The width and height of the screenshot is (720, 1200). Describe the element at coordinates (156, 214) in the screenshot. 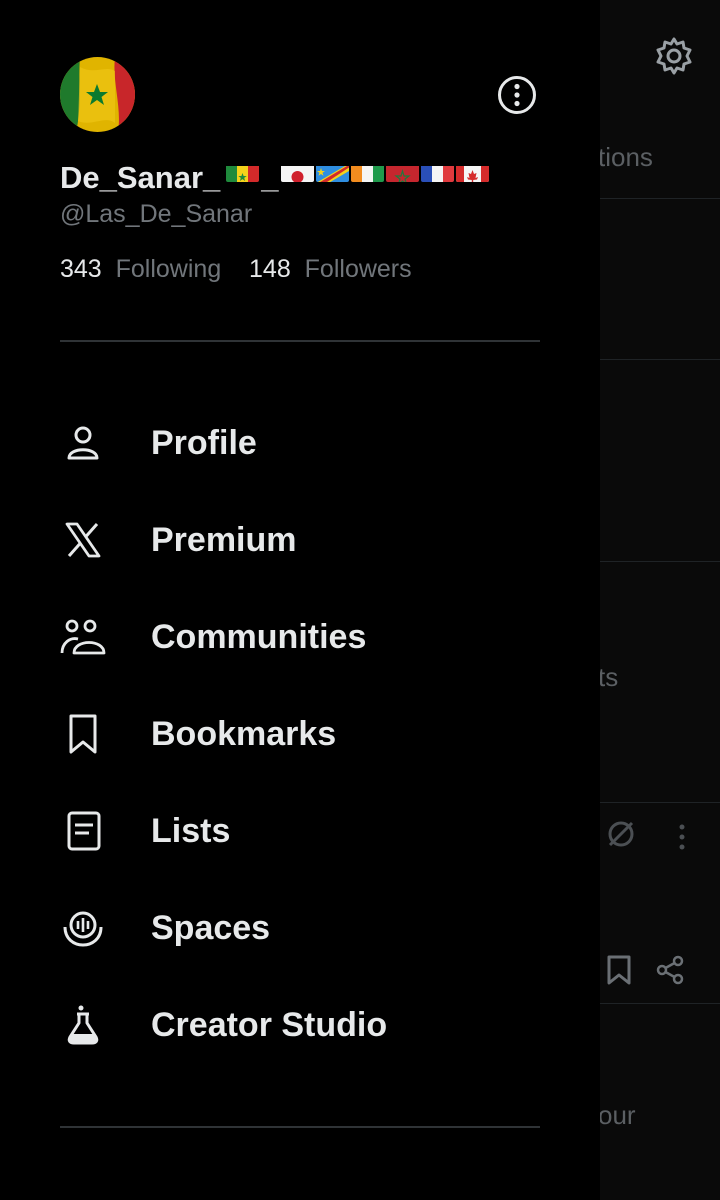

I see `user-handle: @Las_De_Sanar` at that location.